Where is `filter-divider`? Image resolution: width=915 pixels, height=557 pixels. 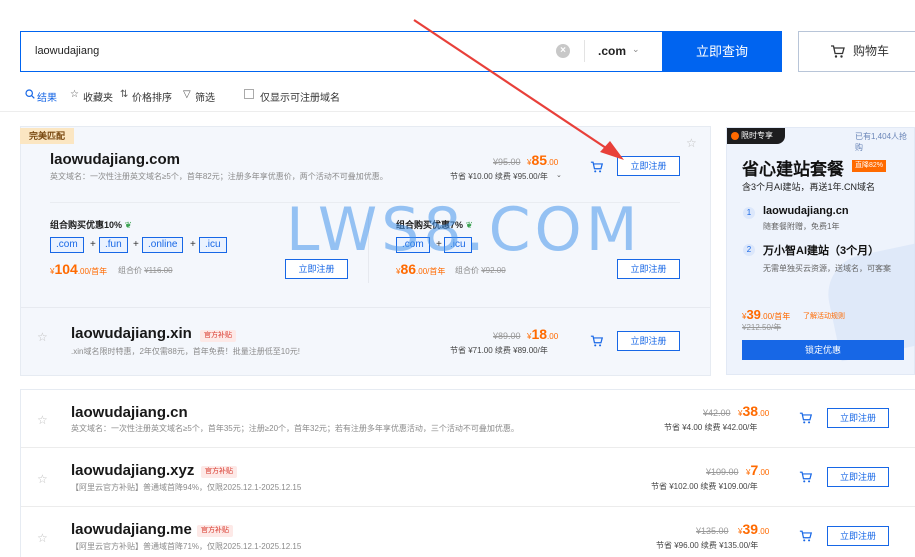
filter-divider is located at coordinates (457, 111).